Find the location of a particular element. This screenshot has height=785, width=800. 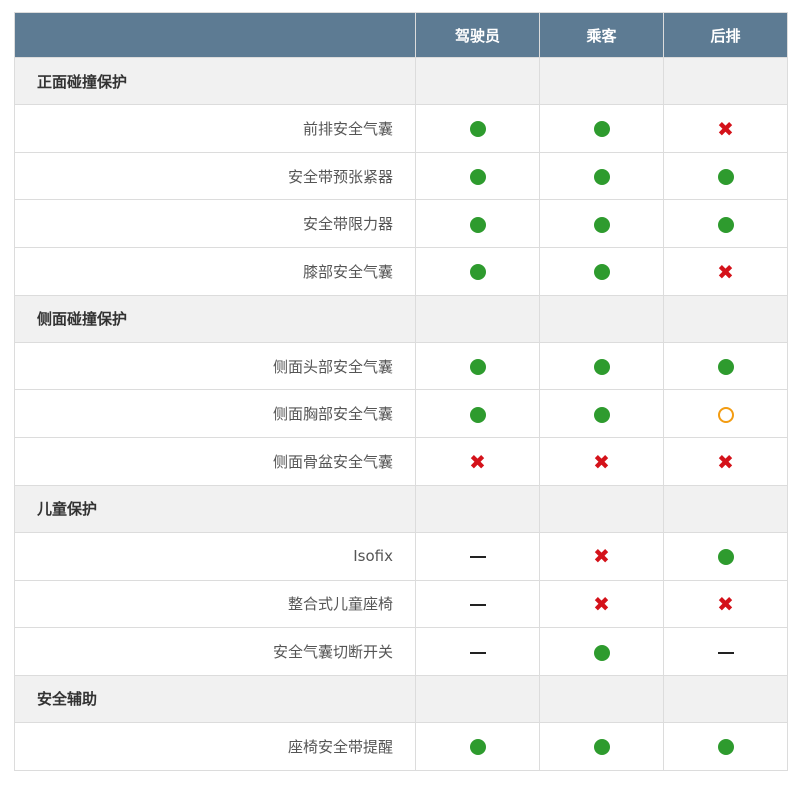

feature-row: 侧面头部安全气囊 is located at coordinates (401, 366).